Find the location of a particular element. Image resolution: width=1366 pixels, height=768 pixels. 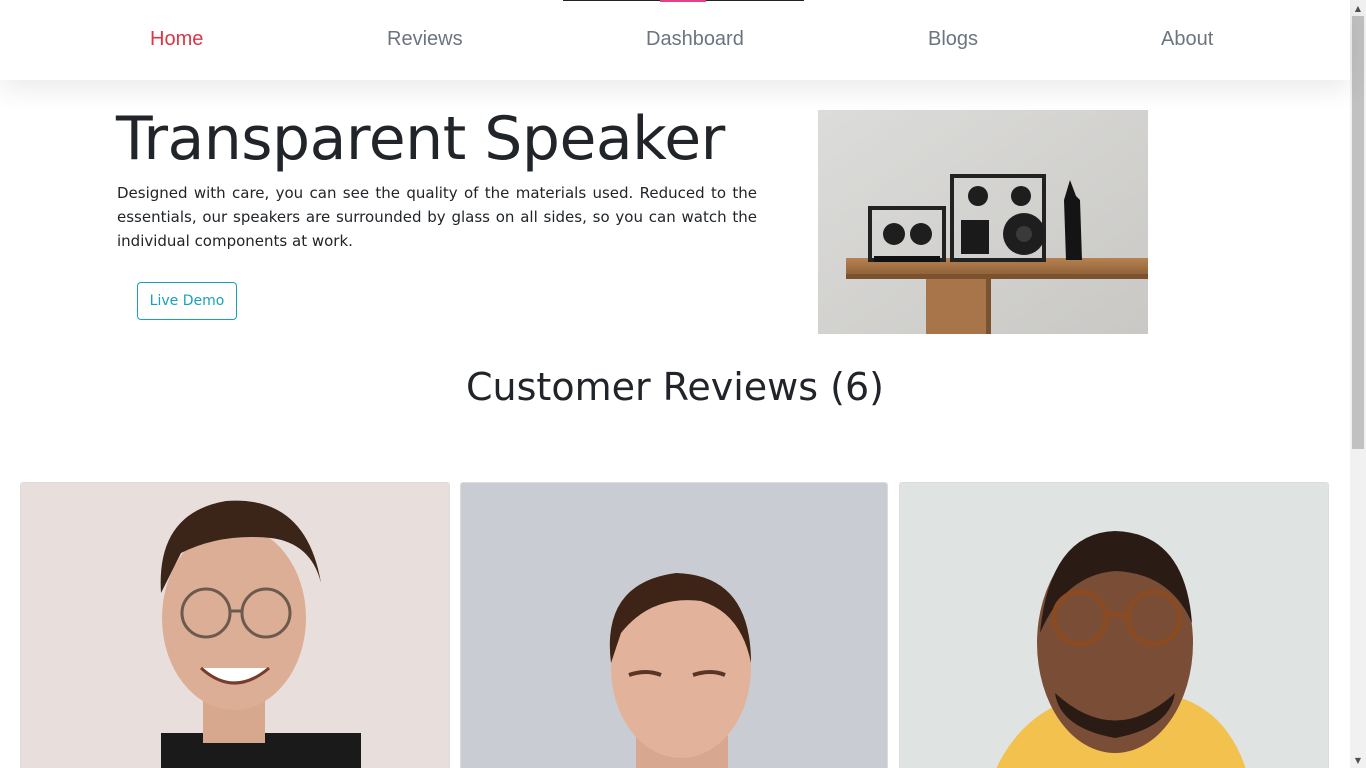

scroll-down-arrow-icon: ▼ is located at coordinates (1358, 760).